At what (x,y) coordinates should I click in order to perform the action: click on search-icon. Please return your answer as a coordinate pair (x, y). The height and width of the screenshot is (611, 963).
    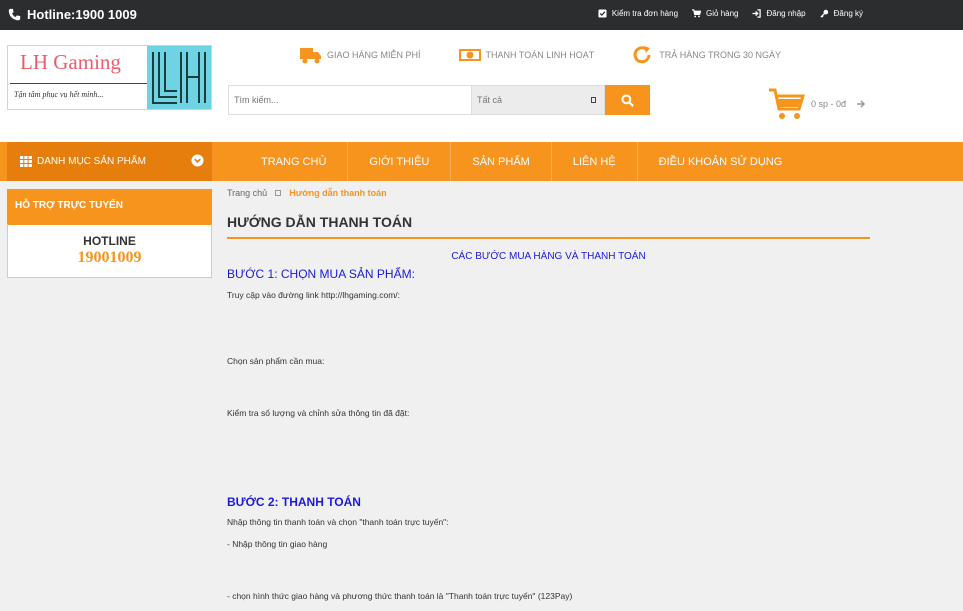
    Looking at the image, I should click on (627, 100).